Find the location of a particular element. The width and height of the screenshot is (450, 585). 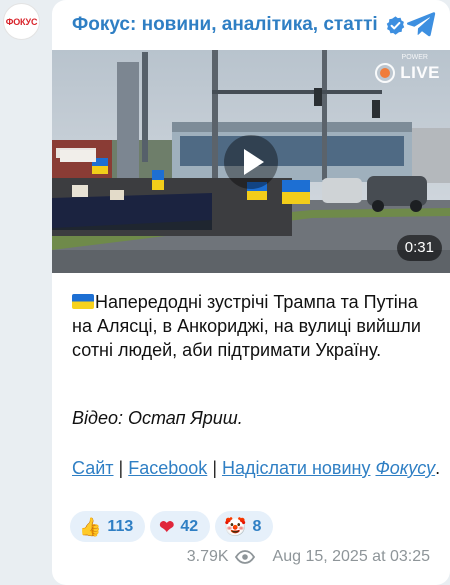

link-send-news: Надіслати новину is located at coordinates (296, 468).